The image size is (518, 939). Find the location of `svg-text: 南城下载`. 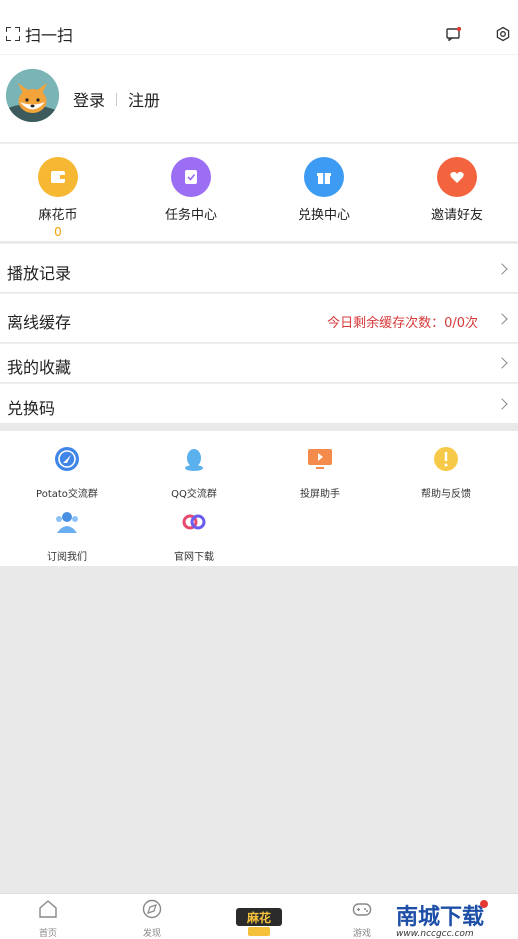

svg-text: 南城下载 is located at coordinates (440, 917).